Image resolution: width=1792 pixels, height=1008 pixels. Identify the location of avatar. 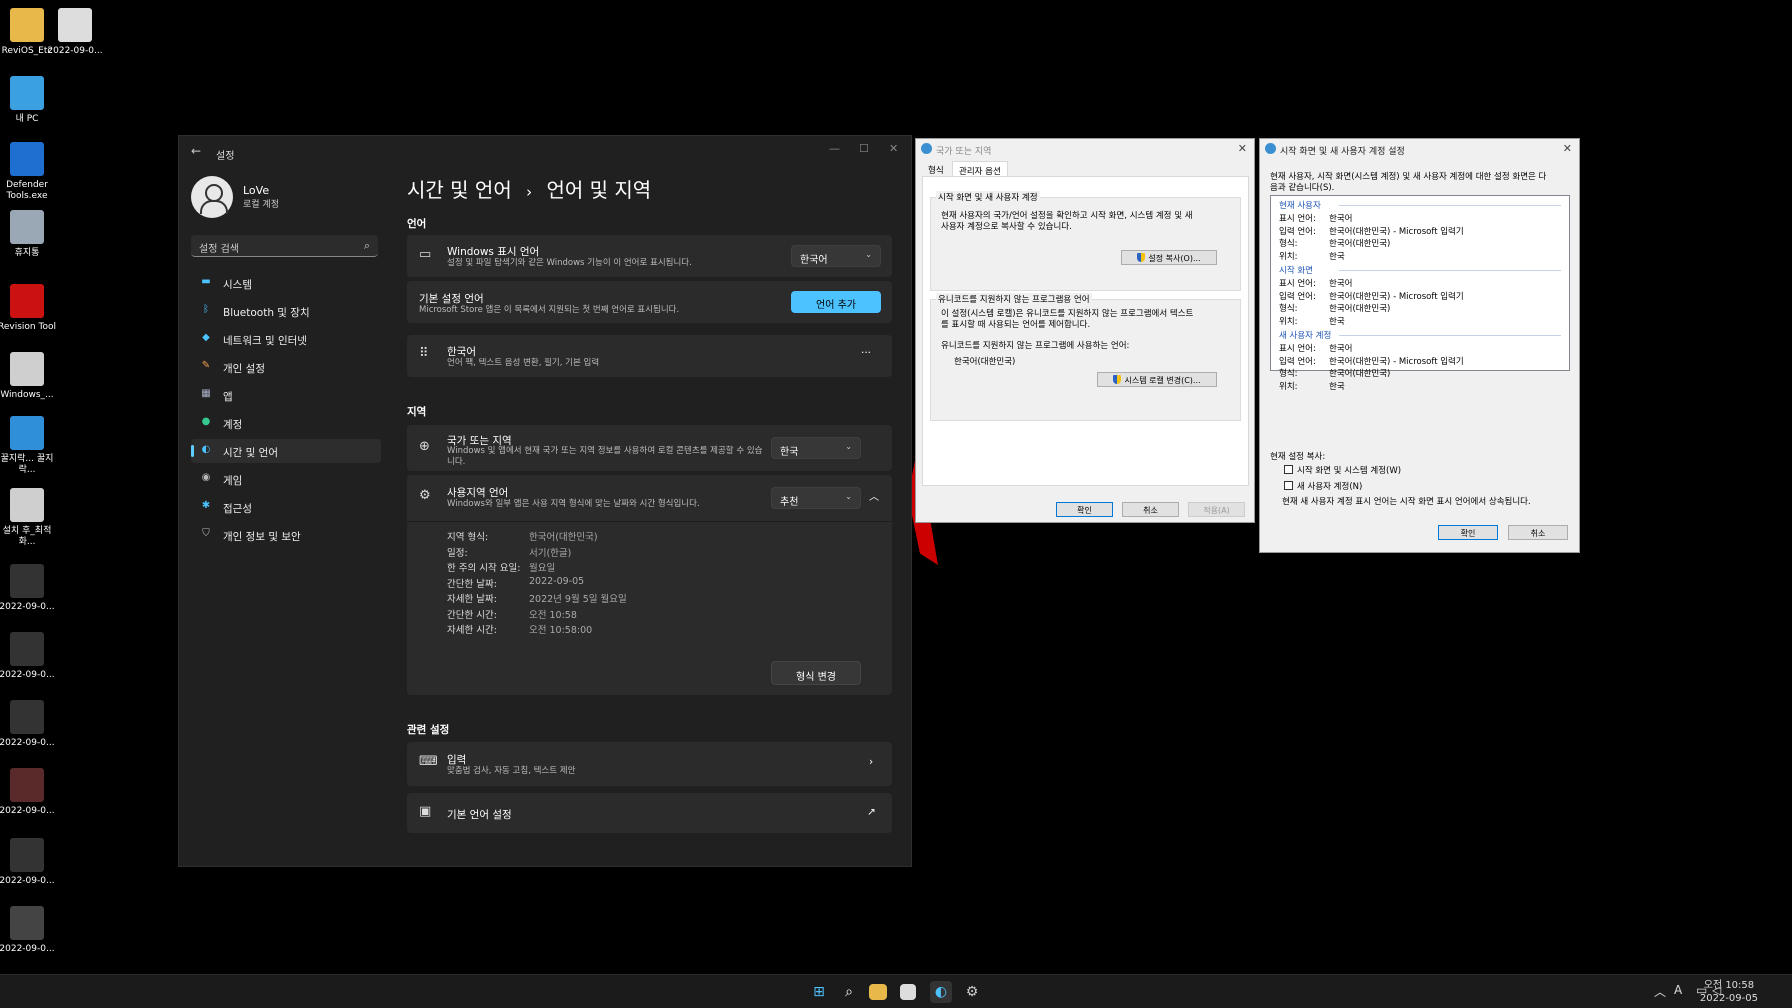
(212, 197).